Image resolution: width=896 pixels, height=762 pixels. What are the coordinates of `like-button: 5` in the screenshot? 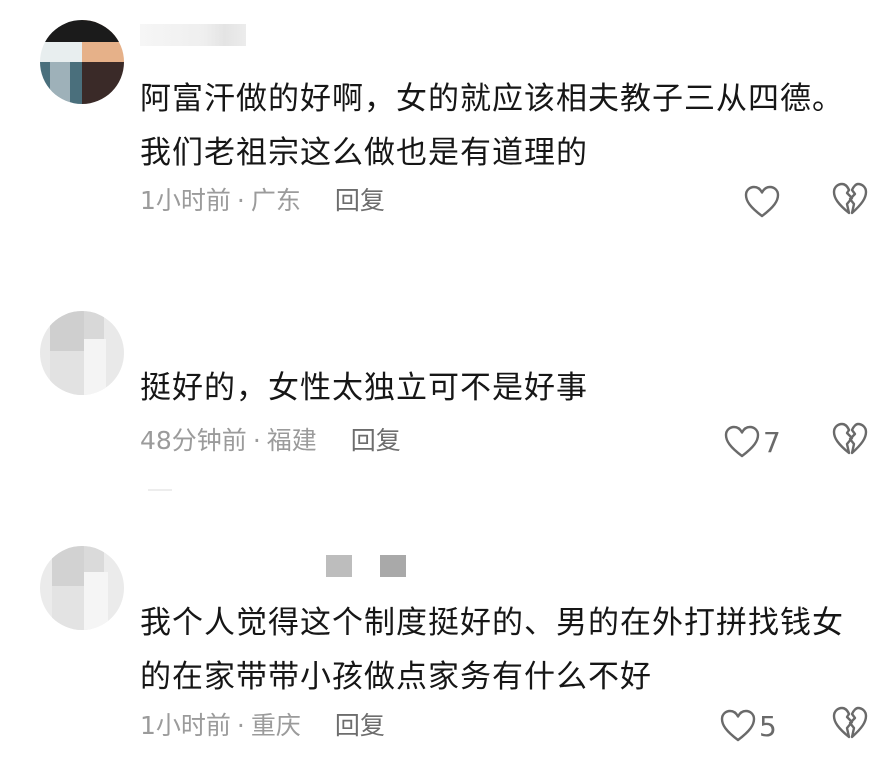 It's located at (748, 726).